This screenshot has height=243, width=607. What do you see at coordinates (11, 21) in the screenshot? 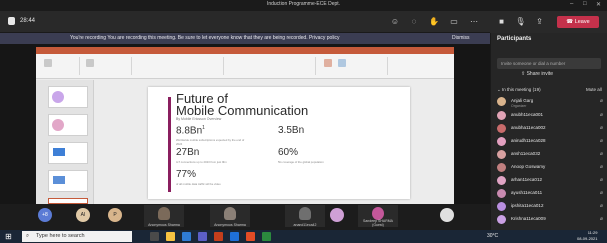
I see `shield-icon` at bounding box center [11, 21].